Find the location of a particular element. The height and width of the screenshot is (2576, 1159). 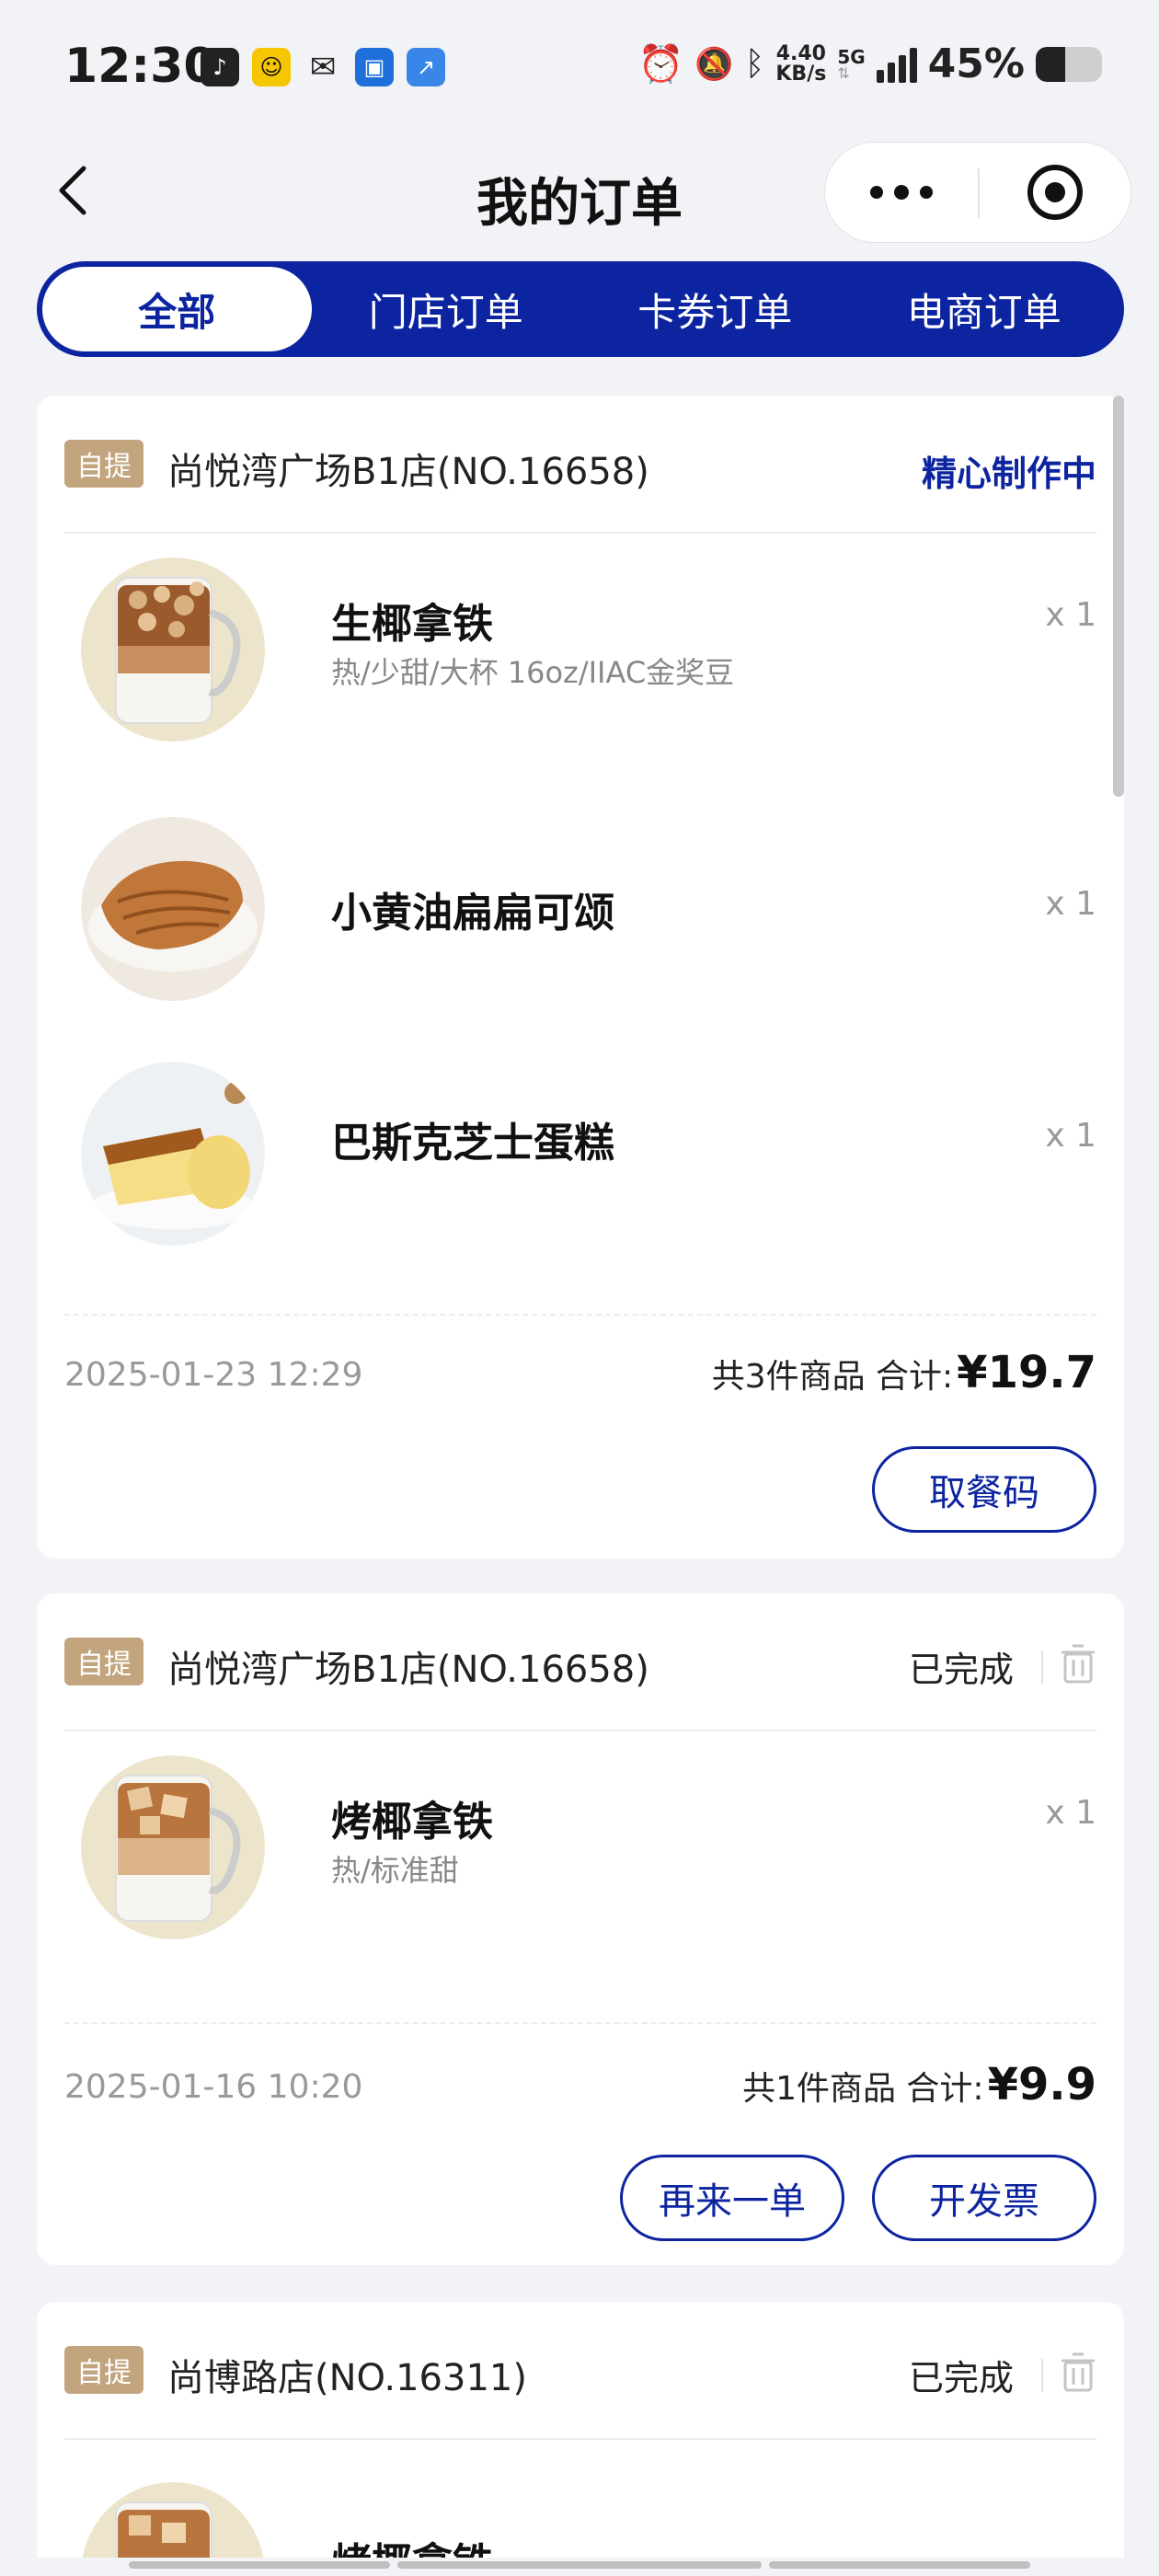

tab-all: 全部 is located at coordinates (177, 309).